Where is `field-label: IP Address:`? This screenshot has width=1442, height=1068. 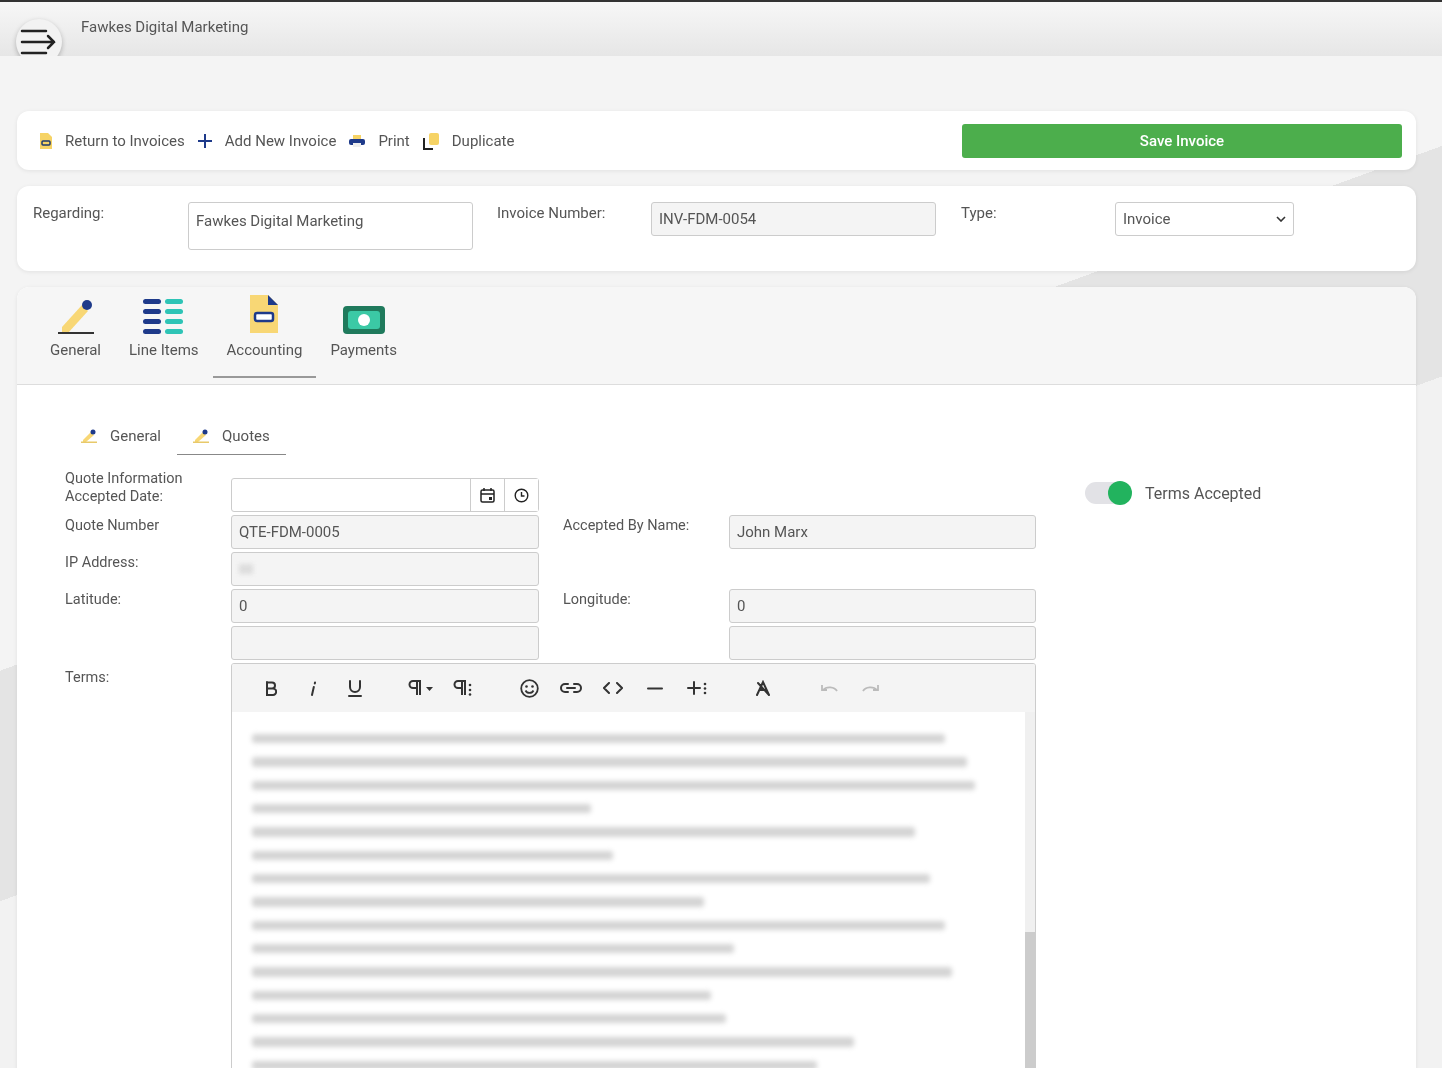
field-label: IP Address: is located at coordinates (102, 563).